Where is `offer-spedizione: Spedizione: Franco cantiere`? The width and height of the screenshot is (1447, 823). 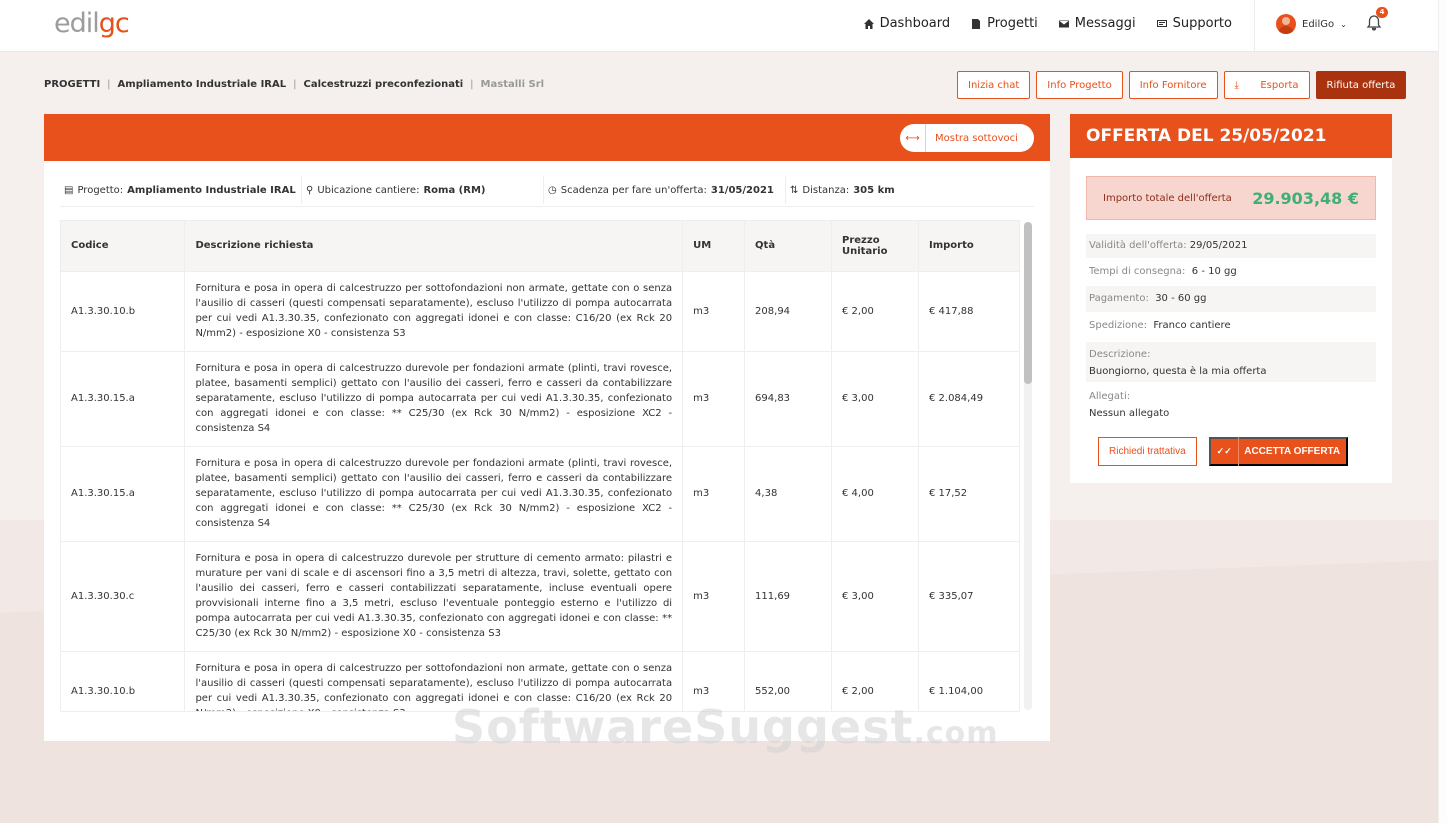 offer-spedizione: Spedizione: Franco cantiere is located at coordinates (1160, 325).